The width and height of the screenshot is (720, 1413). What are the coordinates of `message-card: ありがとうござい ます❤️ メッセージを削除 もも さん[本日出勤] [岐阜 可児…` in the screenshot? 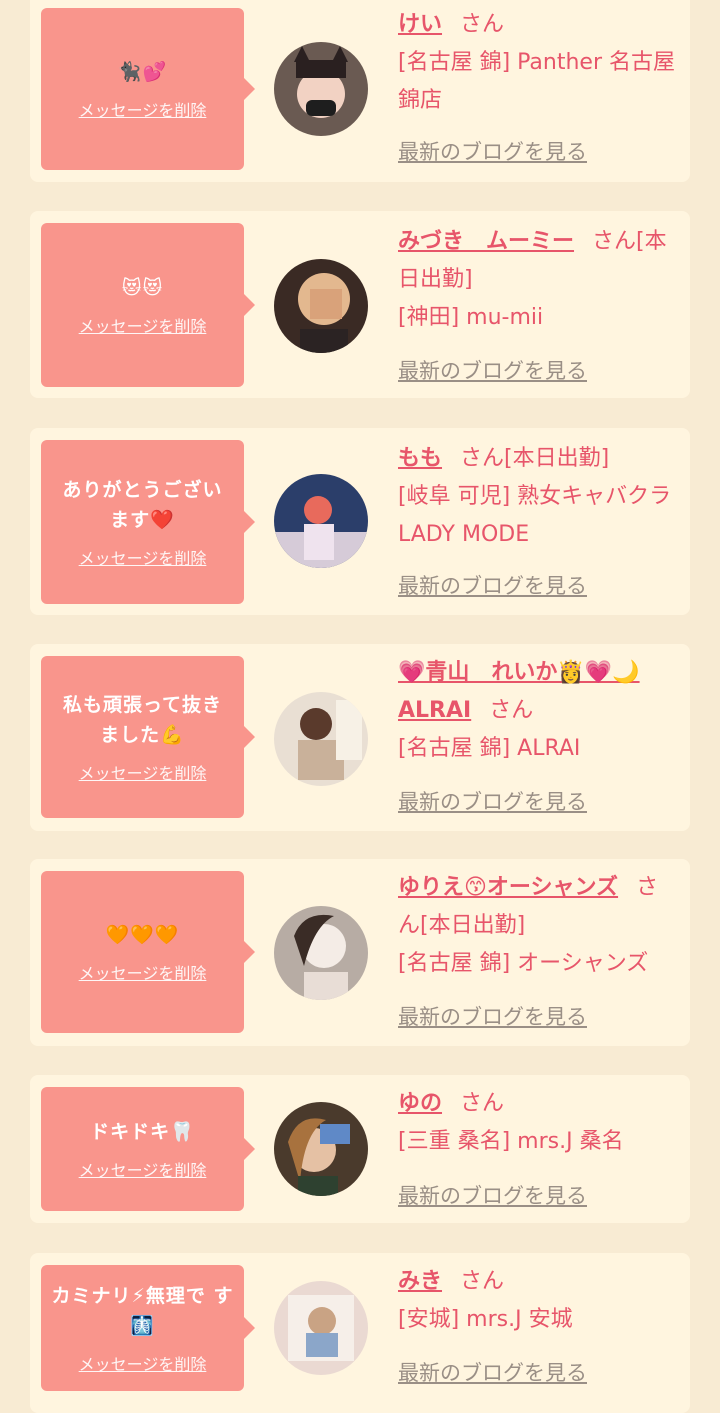 It's located at (360, 521).